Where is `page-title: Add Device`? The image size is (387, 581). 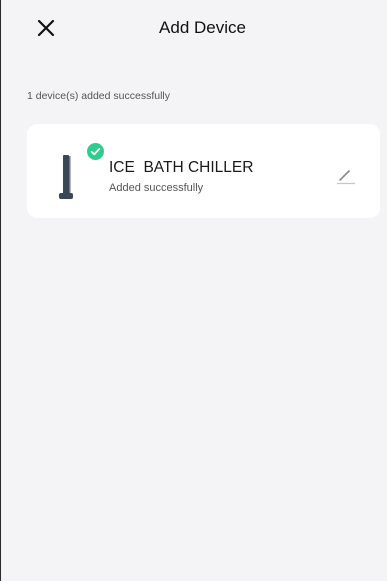
page-title: Add Device is located at coordinates (202, 27).